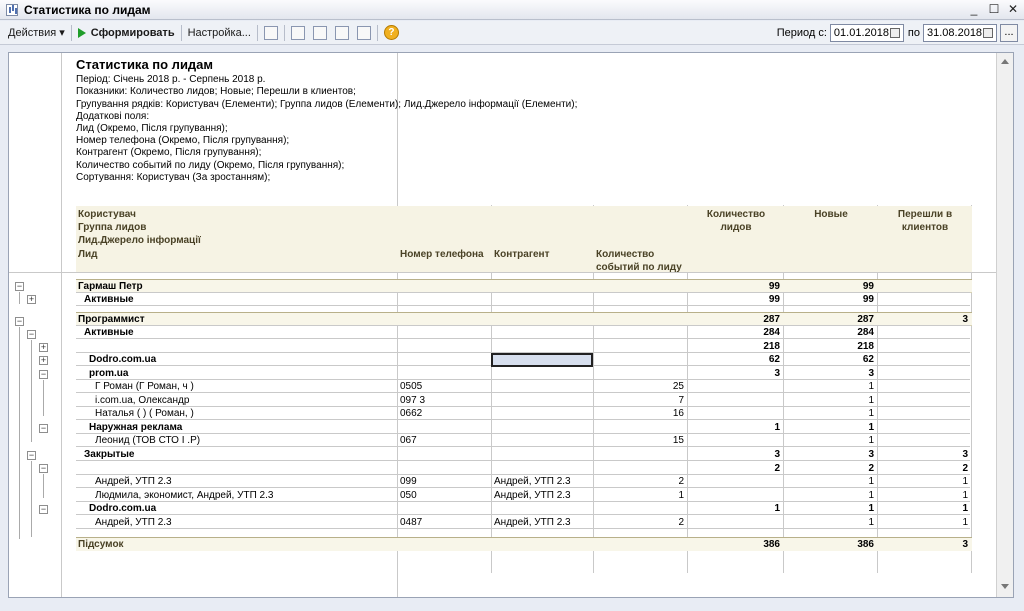  I want to click on header-events: Количество событий по лиду, so click(641, 260).